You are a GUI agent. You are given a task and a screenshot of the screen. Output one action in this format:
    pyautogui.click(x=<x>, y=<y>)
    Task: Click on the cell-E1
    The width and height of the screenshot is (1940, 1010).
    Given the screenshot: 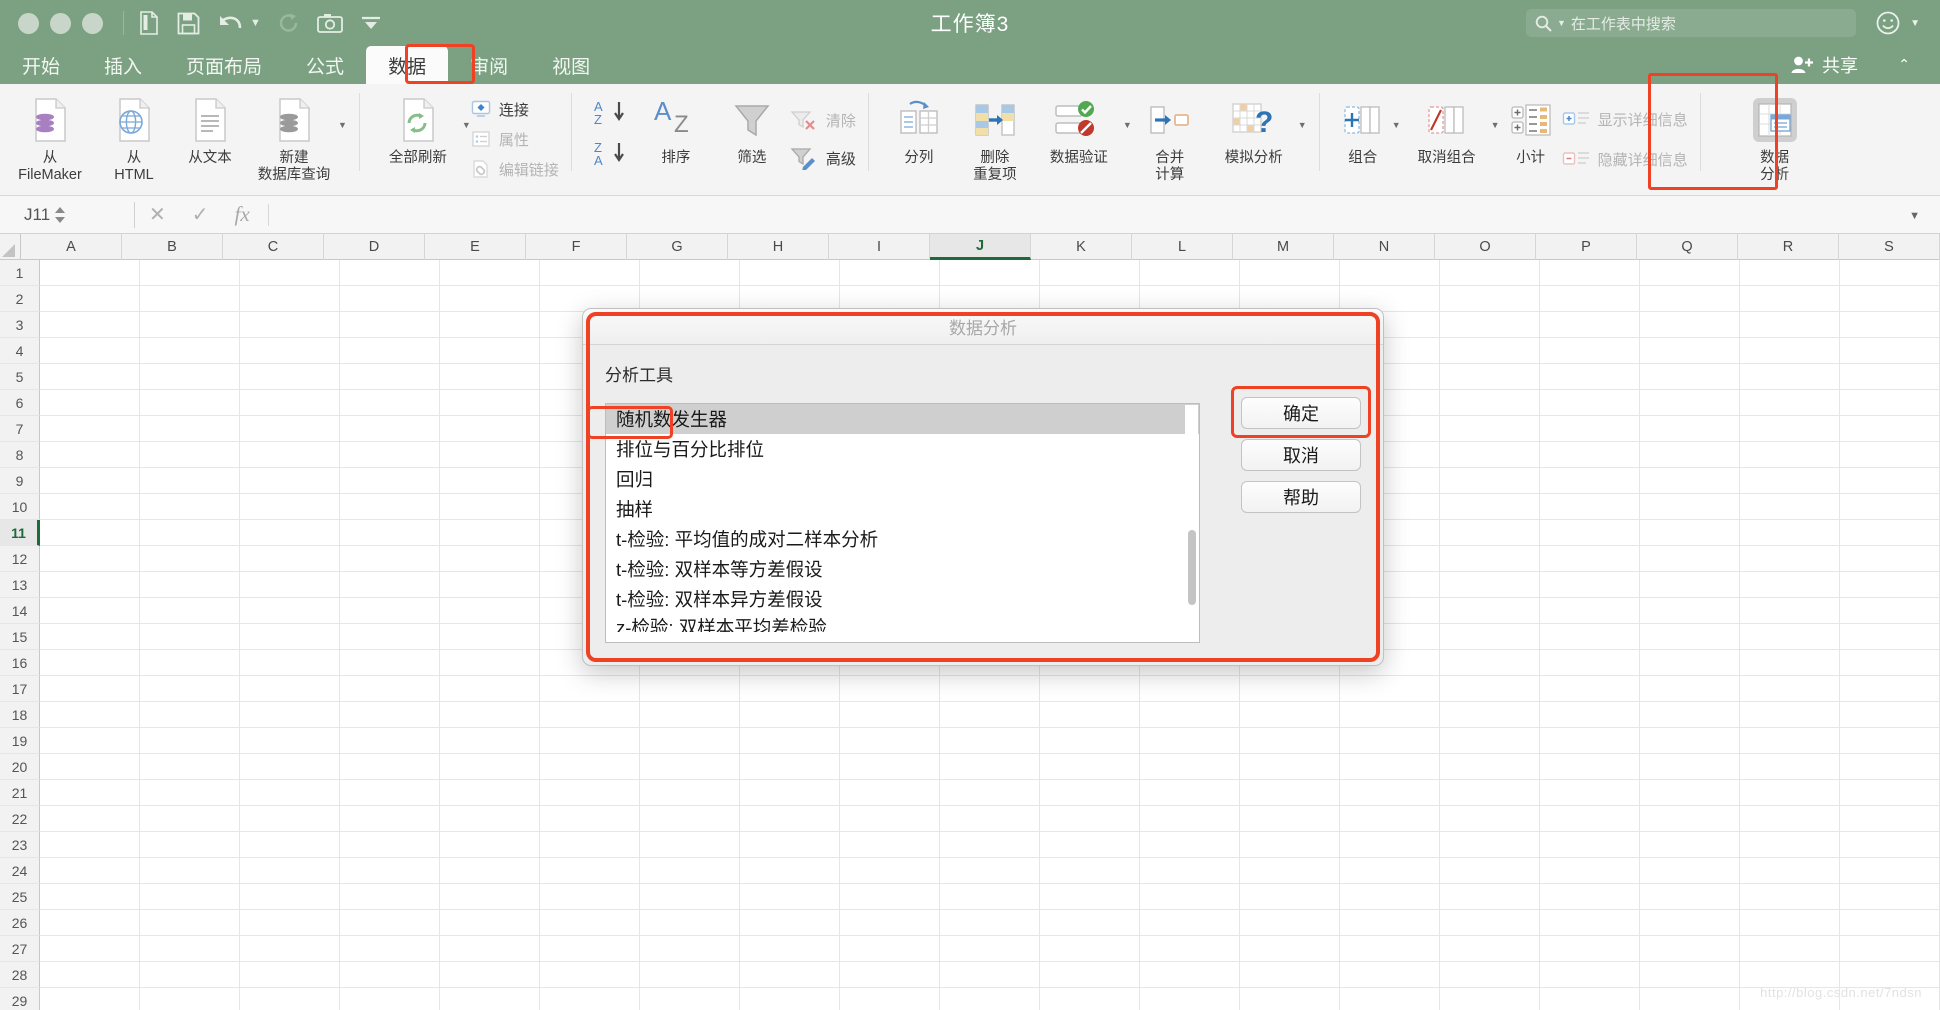 What is the action you would take?
    pyautogui.click(x=490, y=273)
    